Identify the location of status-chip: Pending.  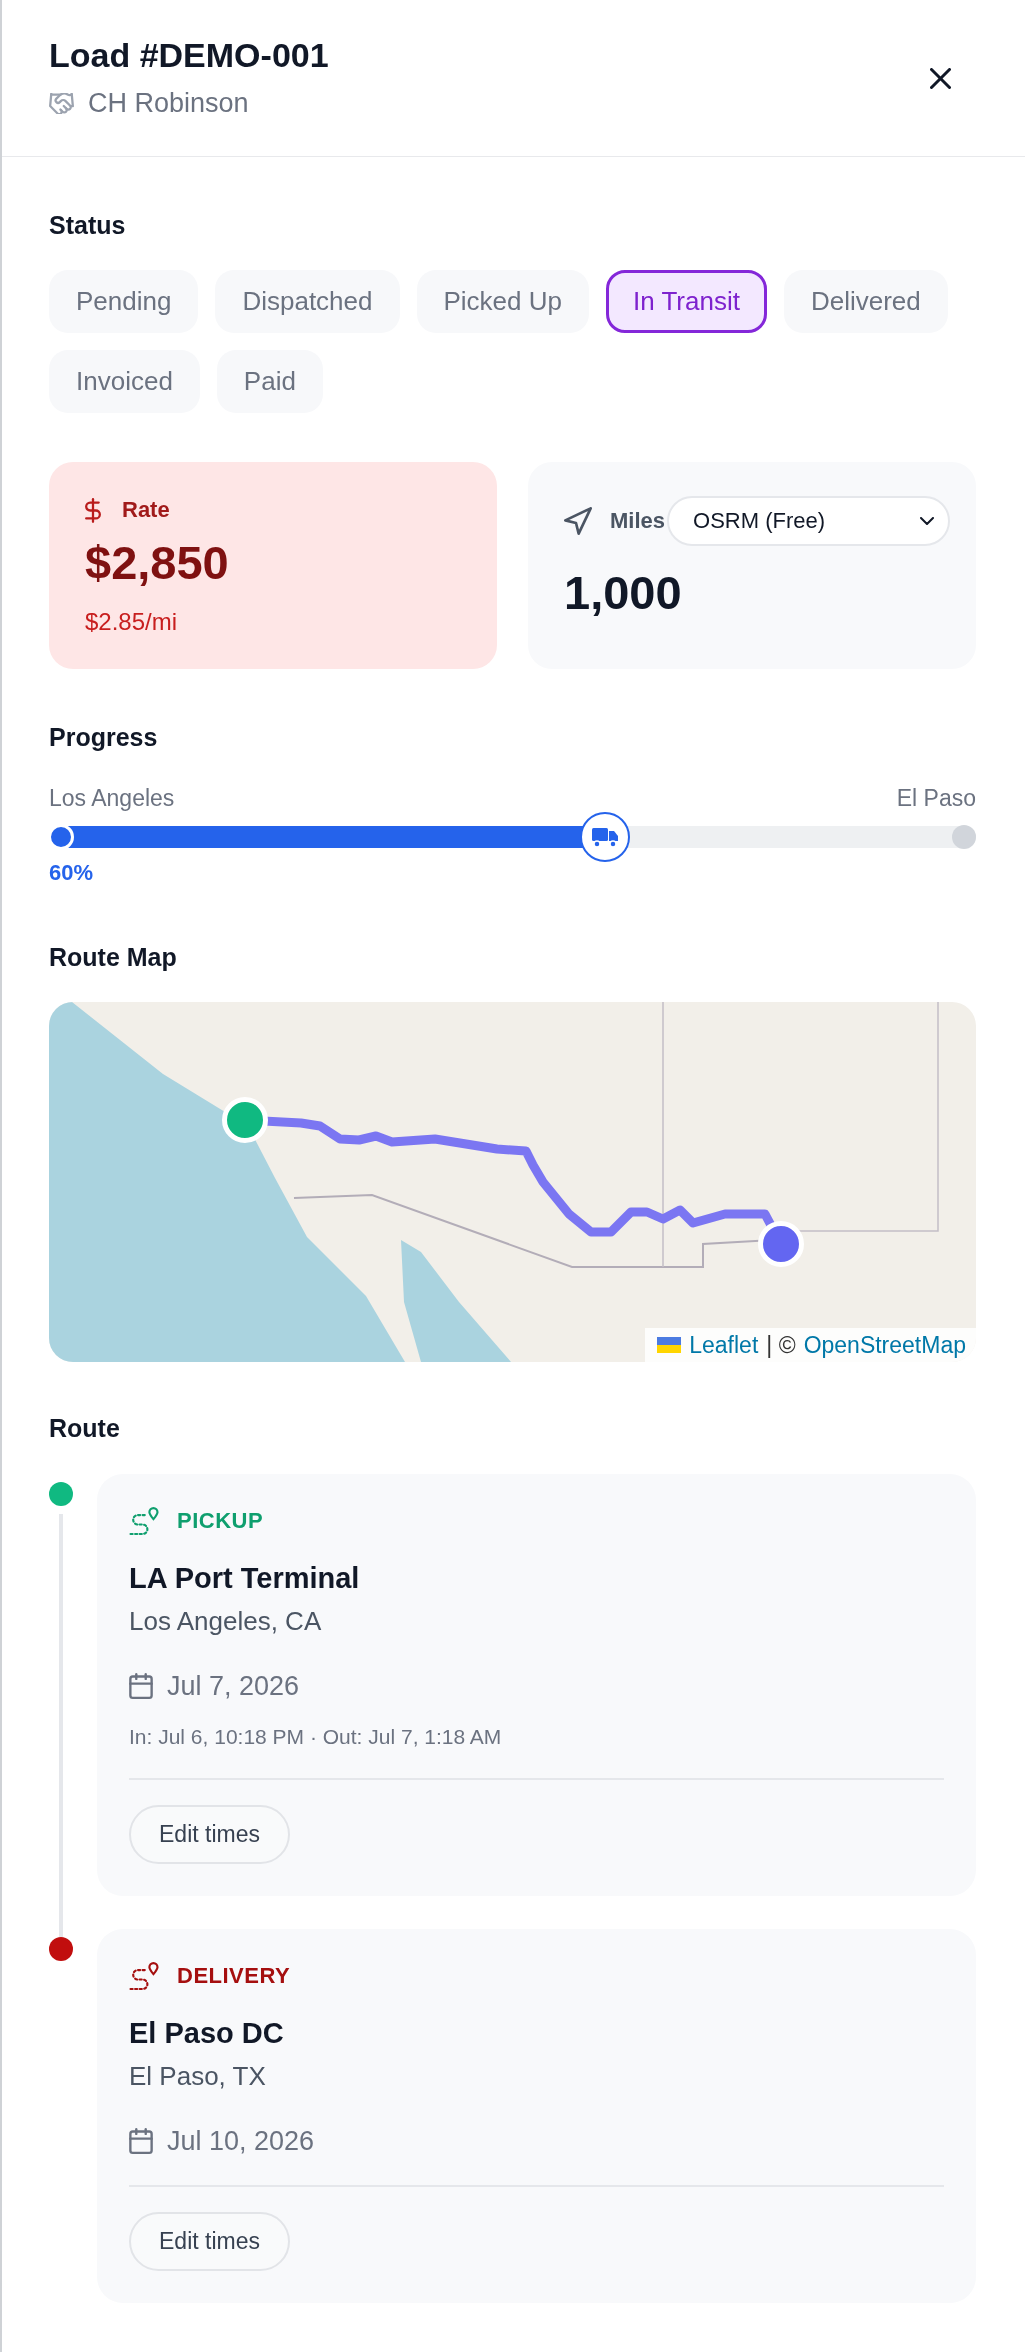
(124, 301).